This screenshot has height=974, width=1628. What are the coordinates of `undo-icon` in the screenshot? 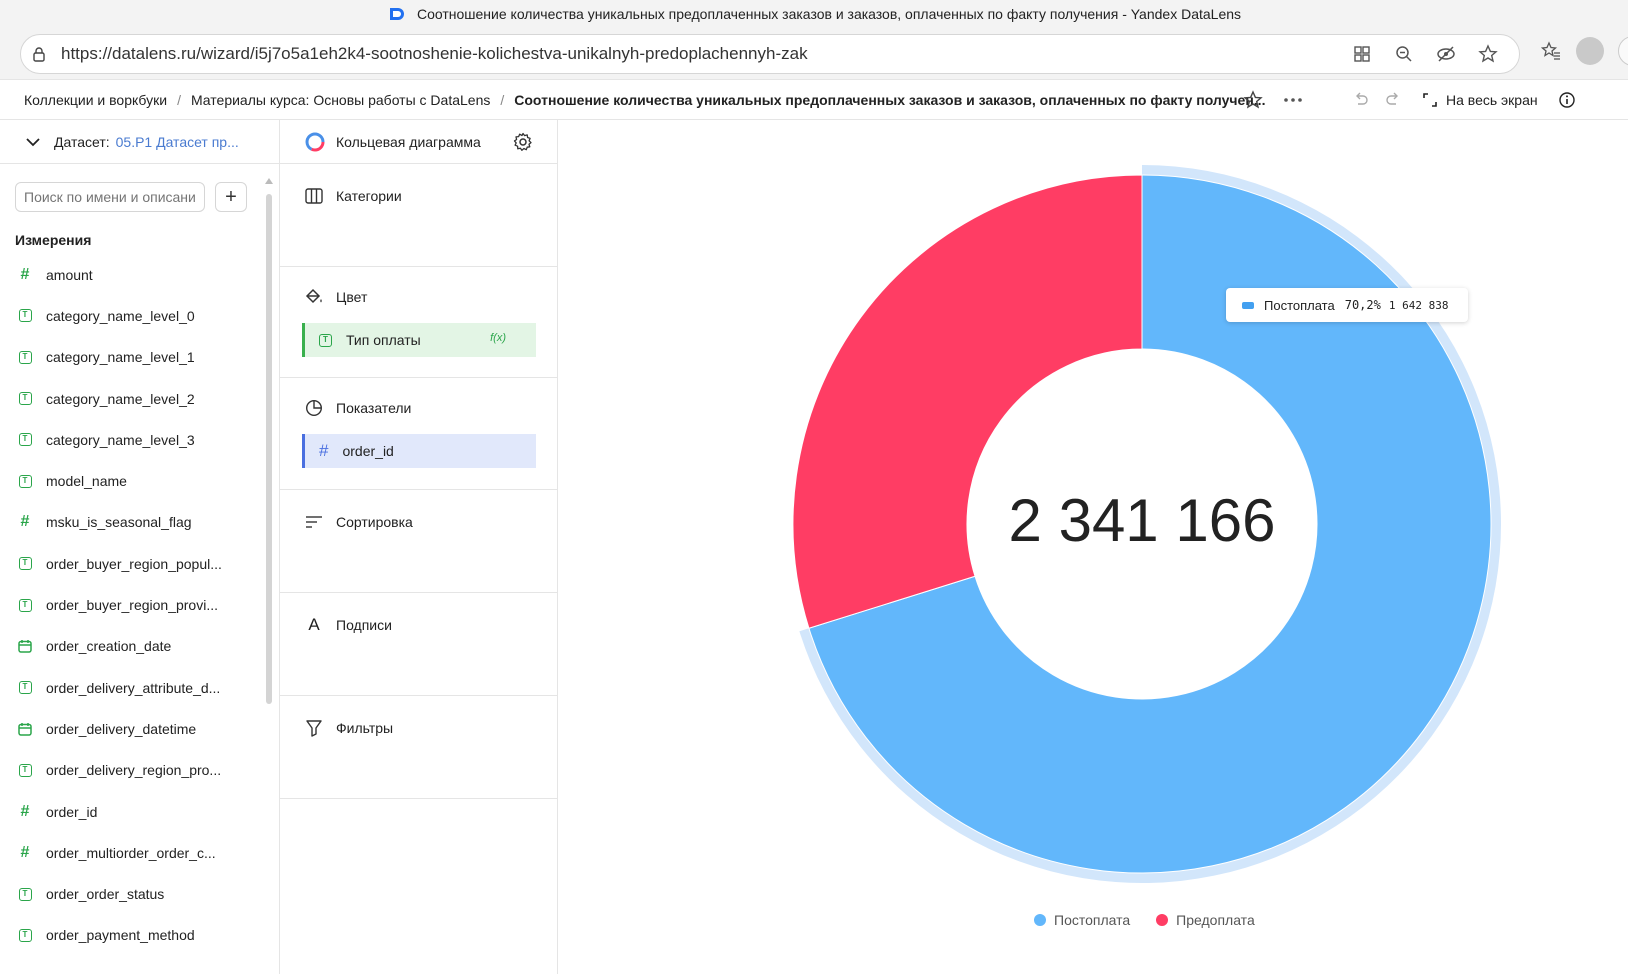 It's located at (1361, 100).